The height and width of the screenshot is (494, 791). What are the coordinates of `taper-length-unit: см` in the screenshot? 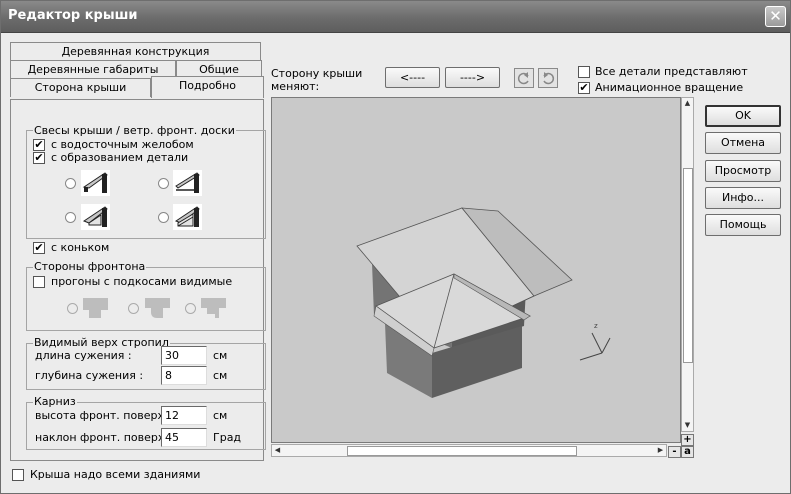 It's located at (220, 355).